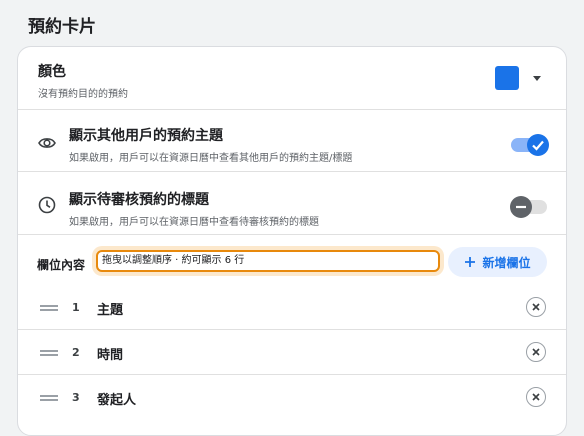  What do you see at coordinates (537, 78) in the screenshot?
I see `chevron-down-icon` at bounding box center [537, 78].